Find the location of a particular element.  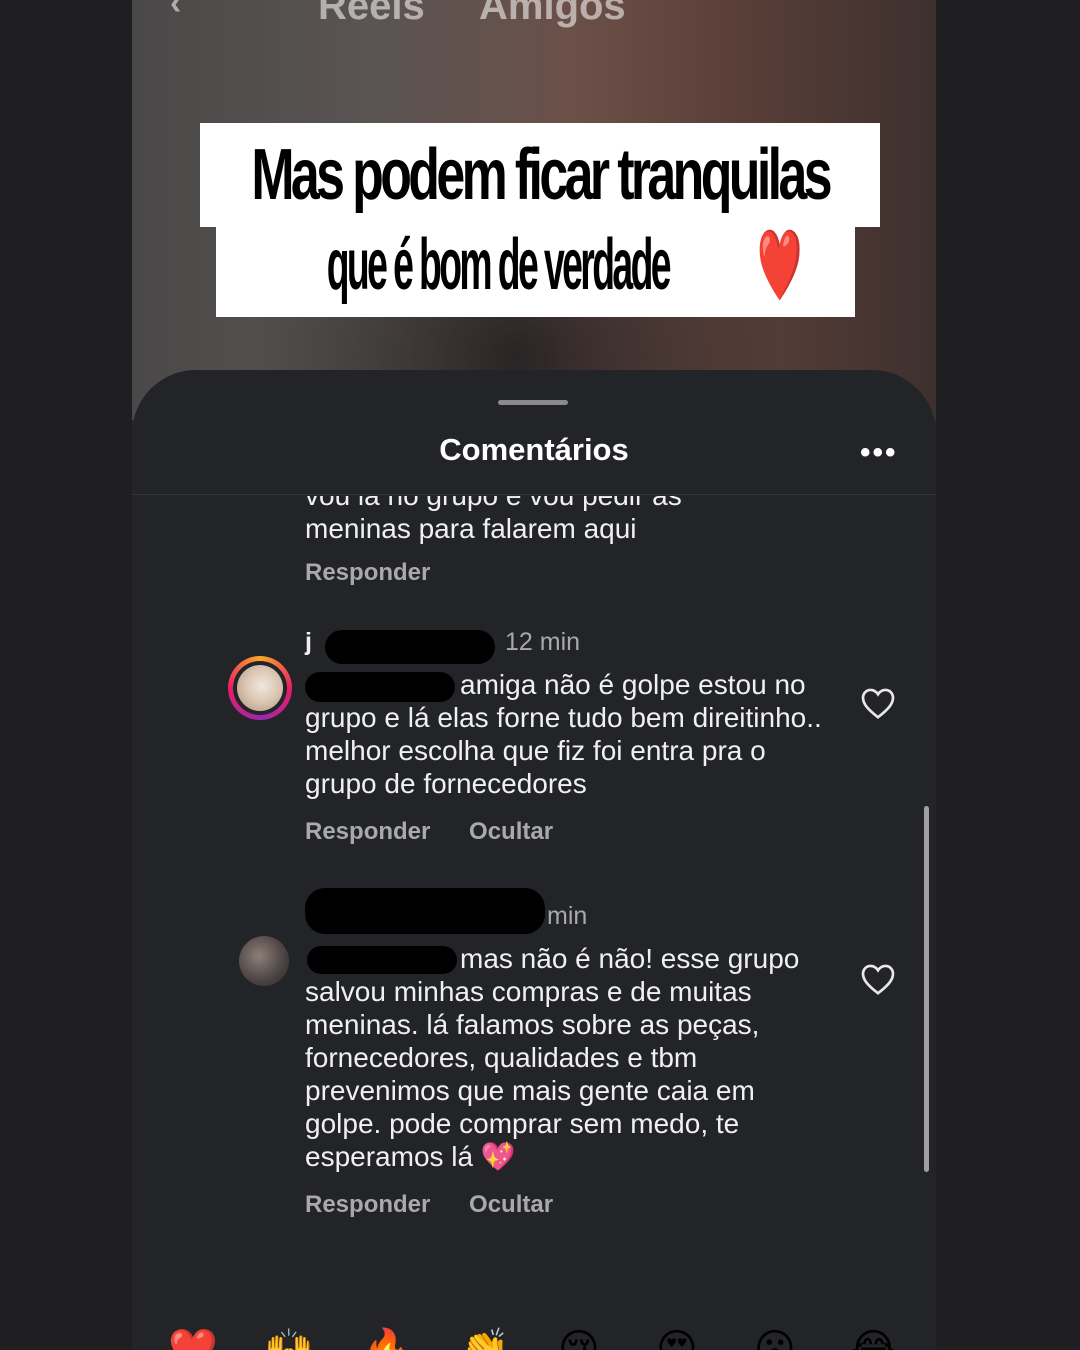

caption-line-2: que é bom de verdade ❤️ is located at coordinates (535, 265).